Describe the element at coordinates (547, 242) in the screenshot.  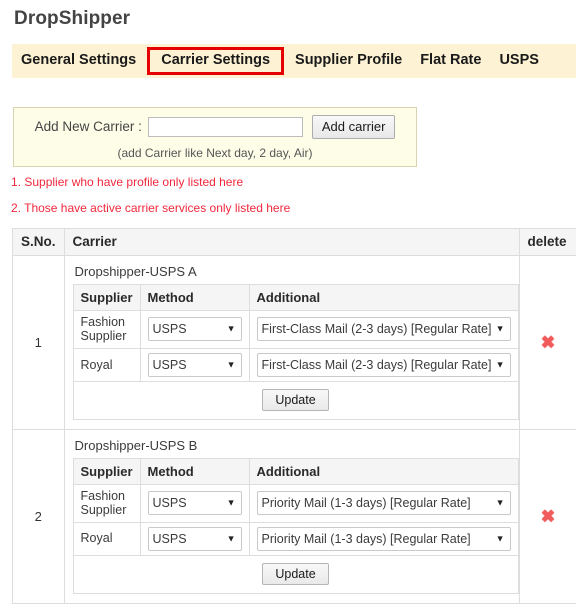
I see `header-delete: delete` at that location.